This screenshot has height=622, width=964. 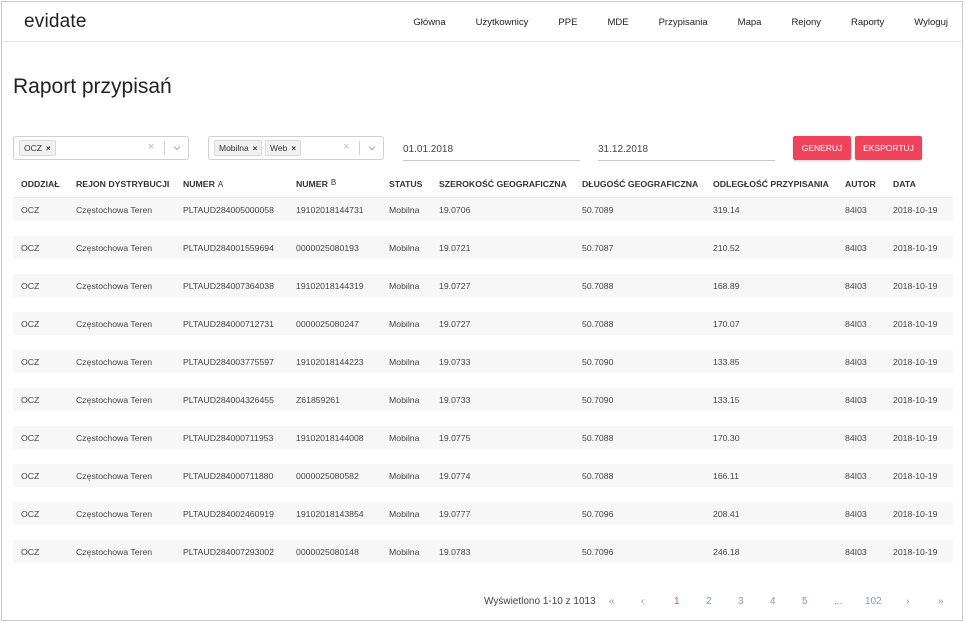 What do you see at coordinates (907, 601) in the screenshot?
I see `next-page-button: ›` at bounding box center [907, 601].